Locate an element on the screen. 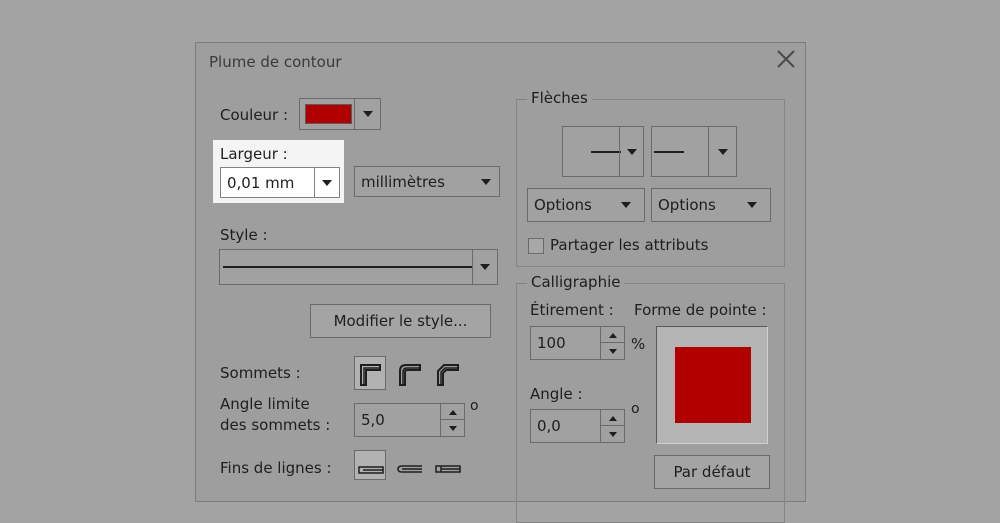 The width and height of the screenshot is (1000, 523). color-picker is located at coordinates (340, 114).